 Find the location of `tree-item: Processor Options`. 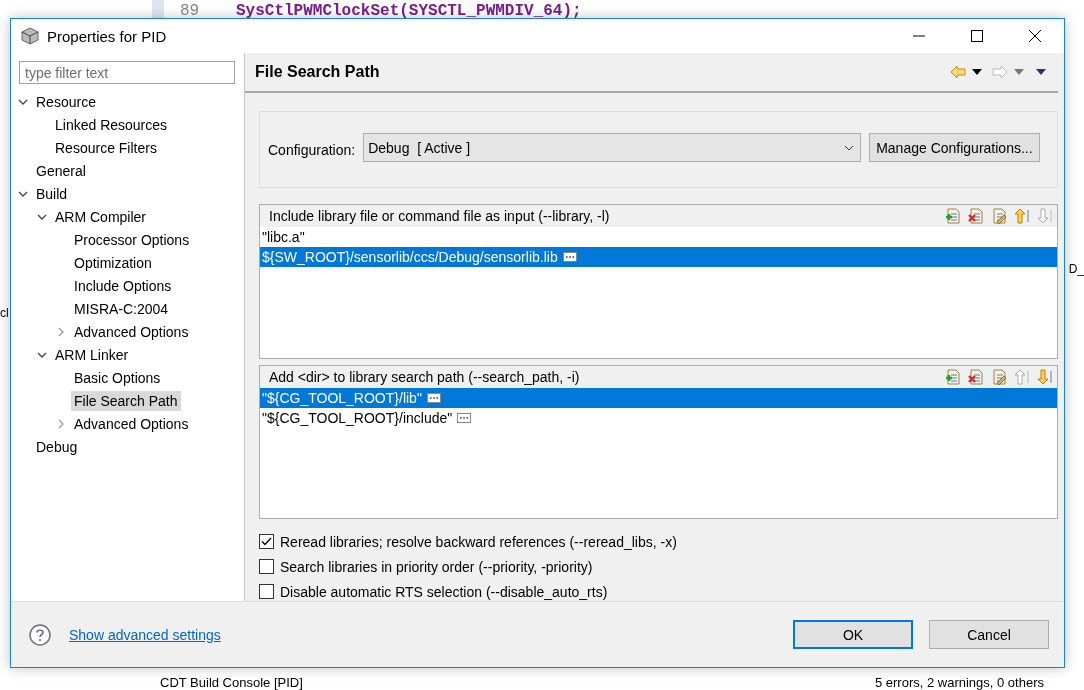

tree-item: Processor Options is located at coordinates (132, 239).